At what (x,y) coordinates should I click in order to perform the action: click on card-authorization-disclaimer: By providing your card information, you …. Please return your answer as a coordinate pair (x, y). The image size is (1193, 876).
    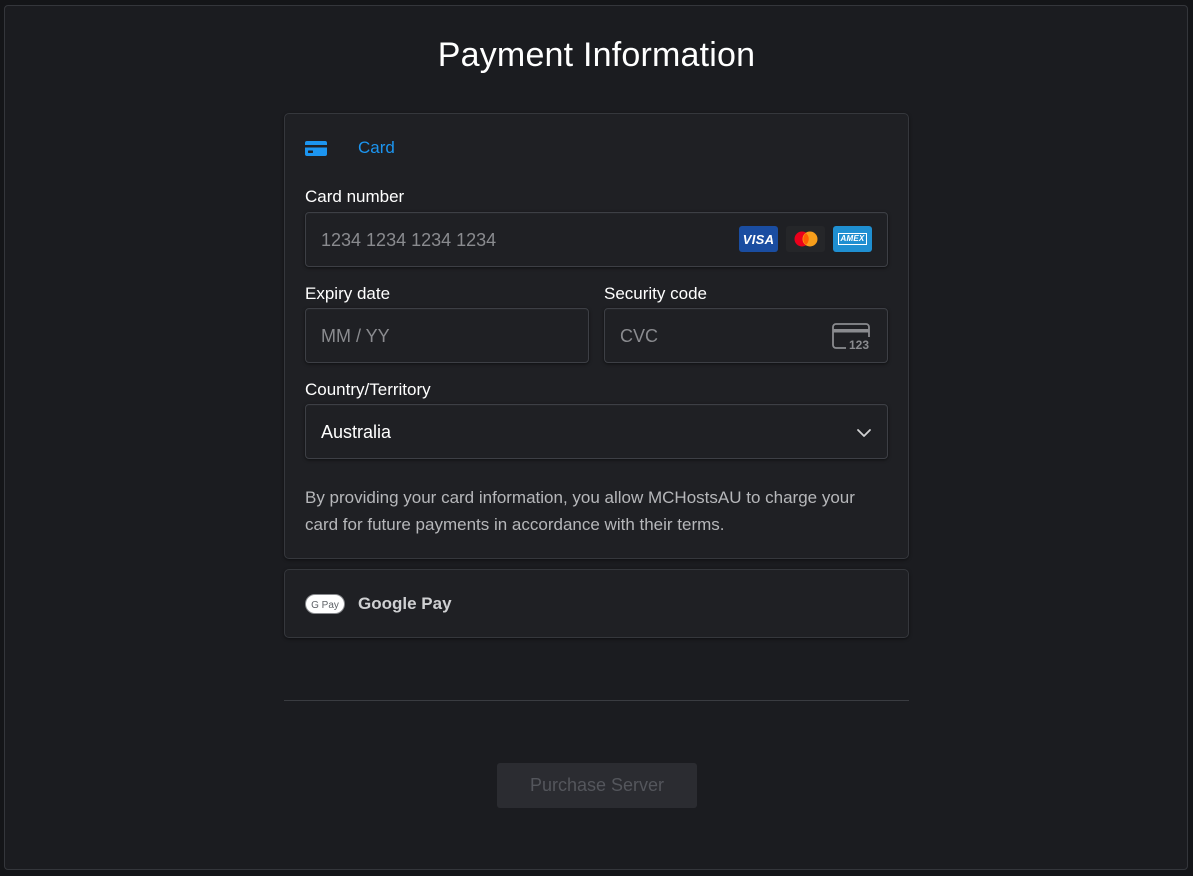
    Looking at the image, I should click on (580, 511).